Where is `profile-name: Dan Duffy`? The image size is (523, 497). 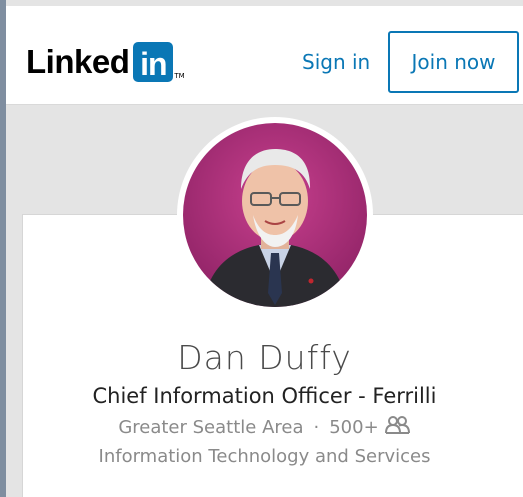
profile-name: Dan Duffy is located at coordinates (264, 357).